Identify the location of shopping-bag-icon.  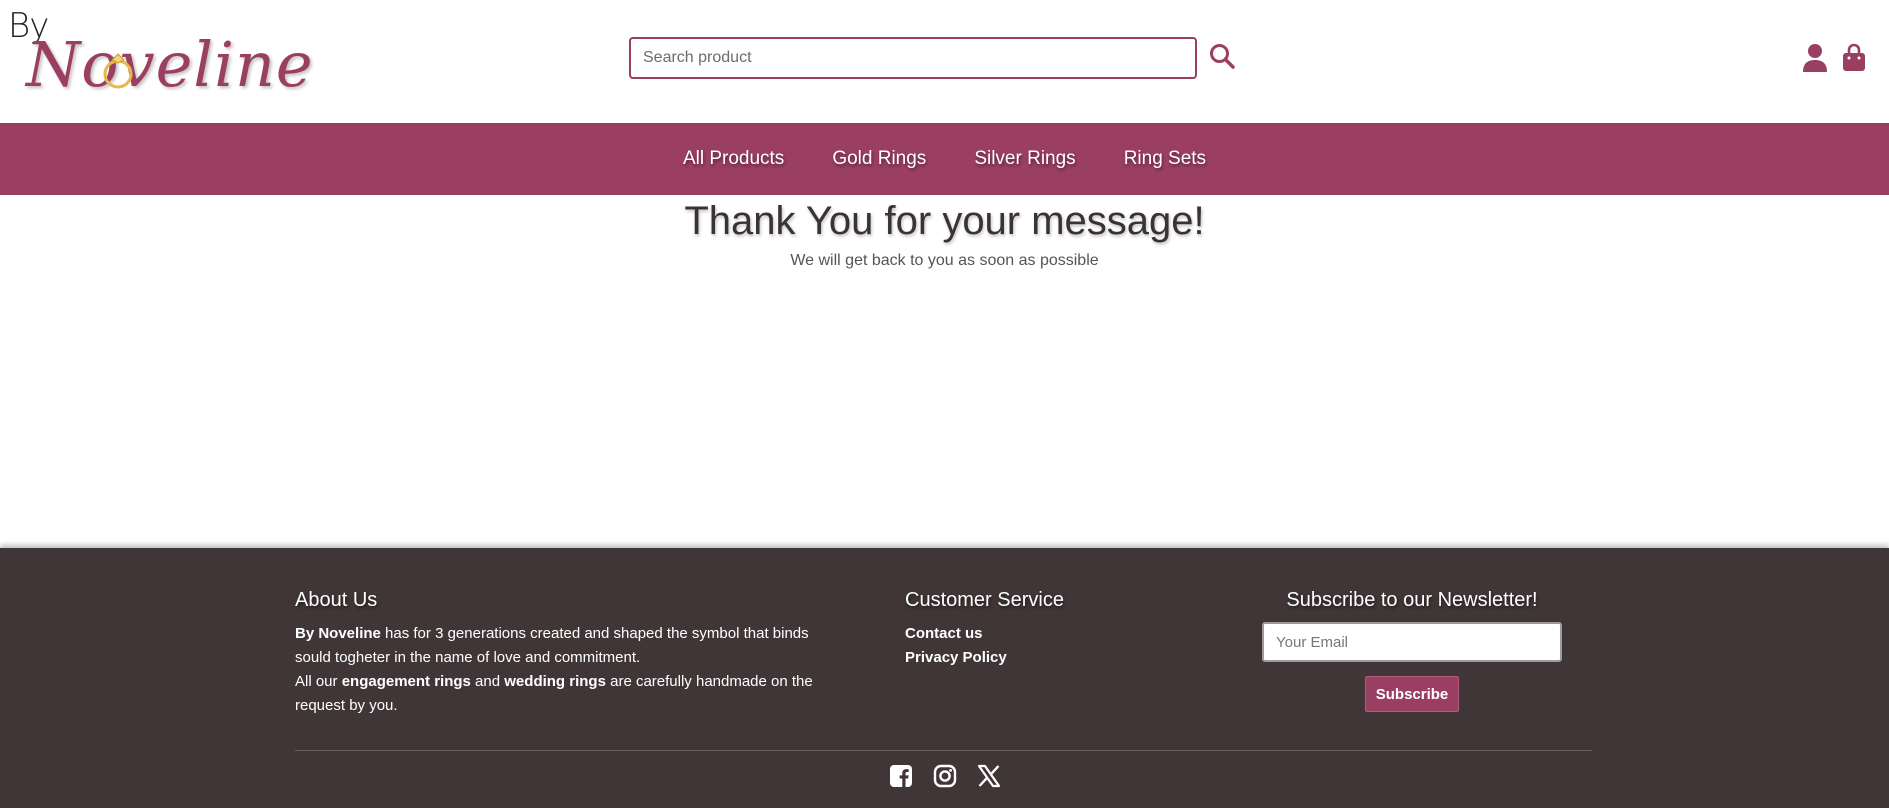
(1854, 57).